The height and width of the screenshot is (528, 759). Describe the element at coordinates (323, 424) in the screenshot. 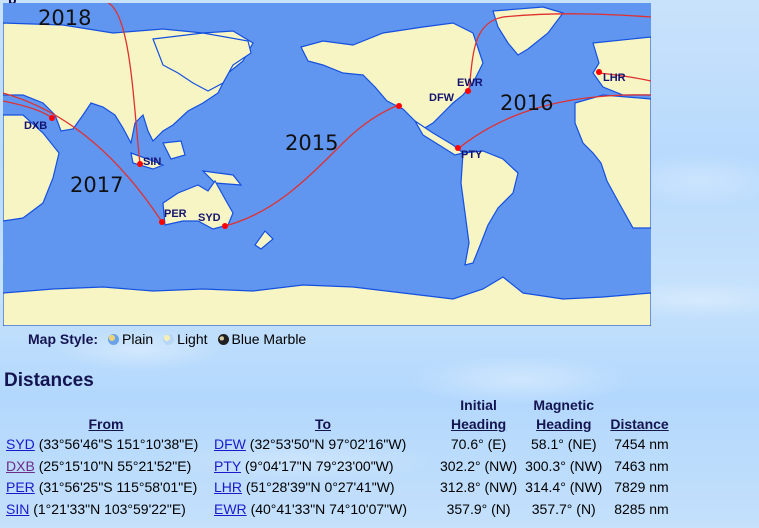

I see `col-to: To` at that location.